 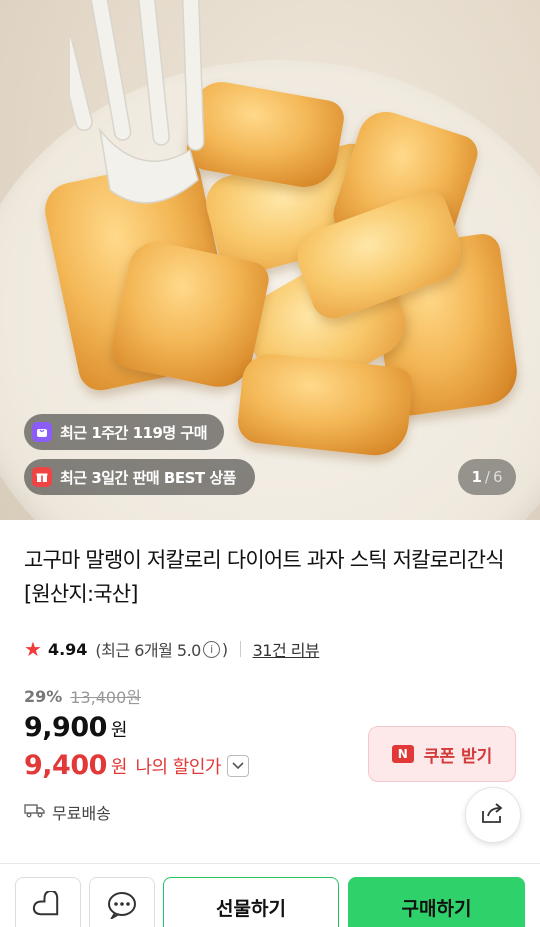 I want to click on bag-icon, so click(x=42, y=432).